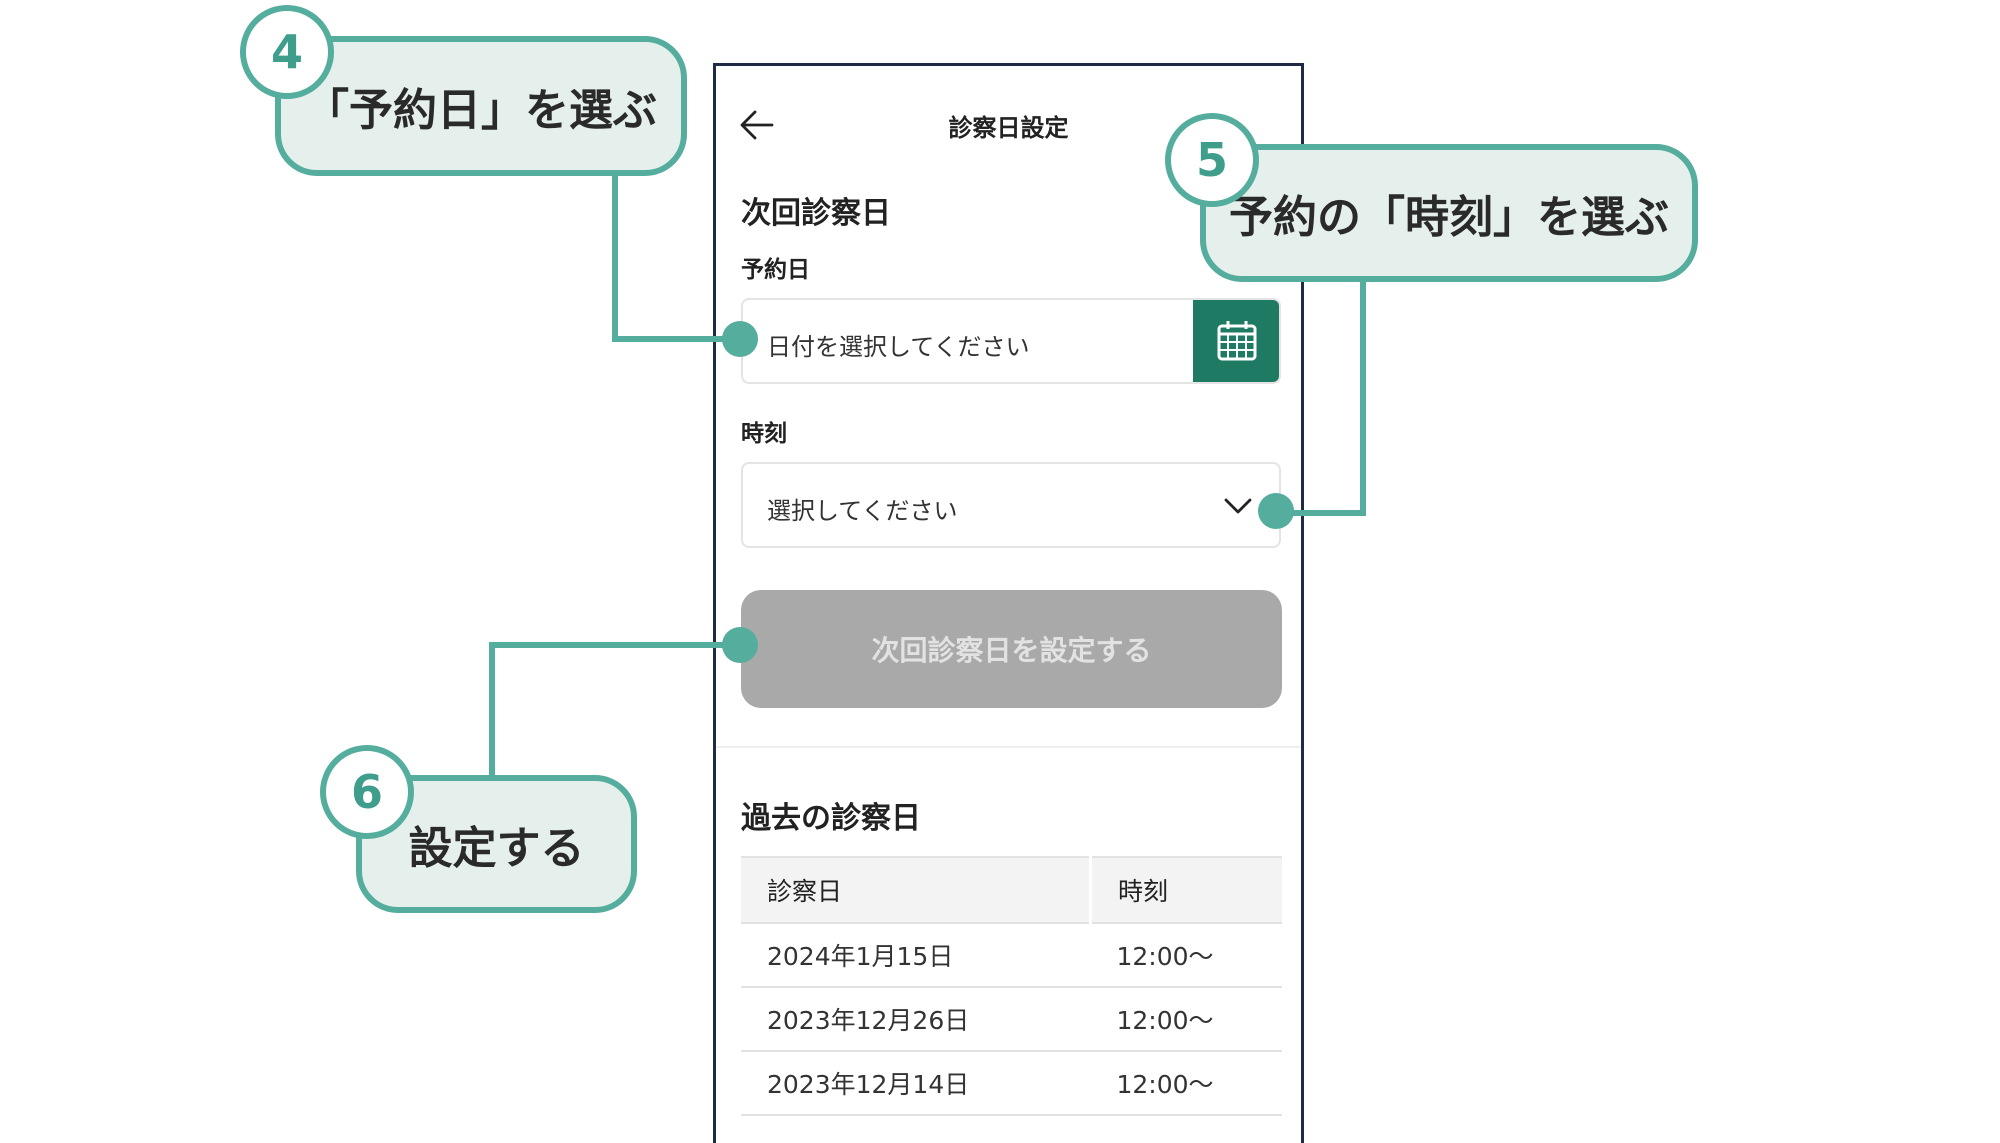  Describe the element at coordinates (916, 1083) in the screenshot. I see `visit-date: 2023年12月14日` at that location.